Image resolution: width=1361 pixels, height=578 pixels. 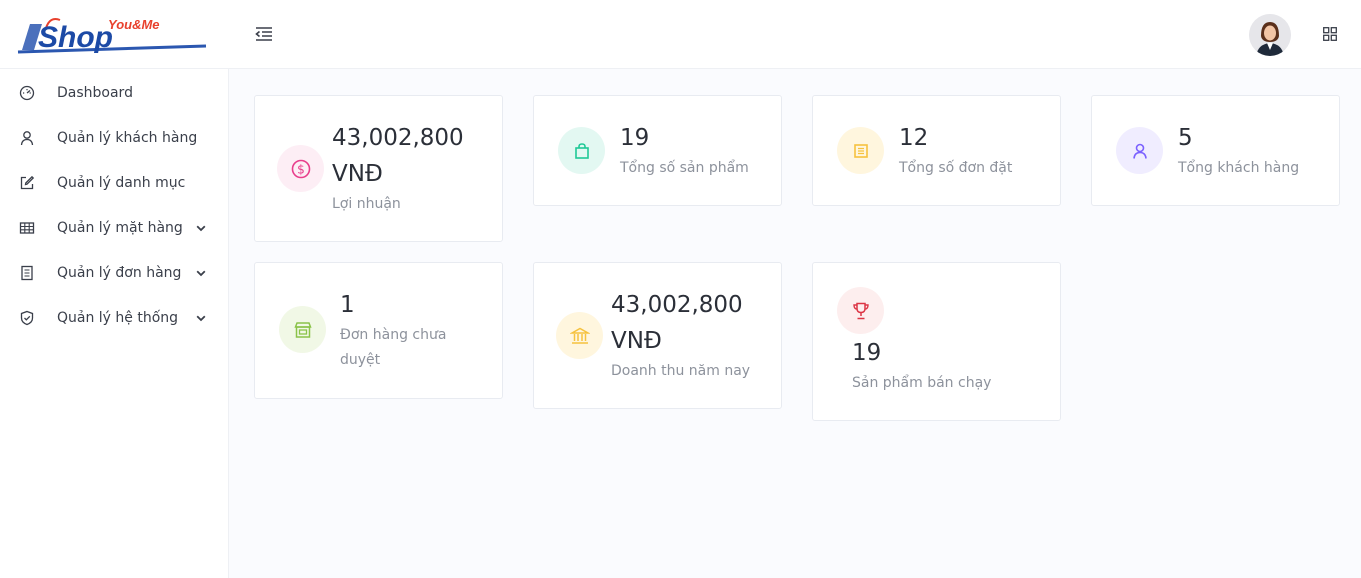 What do you see at coordinates (922, 383) in the screenshot?
I see `stat-label: Sản phẩm bán chạy` at bounding box center [922, 383].